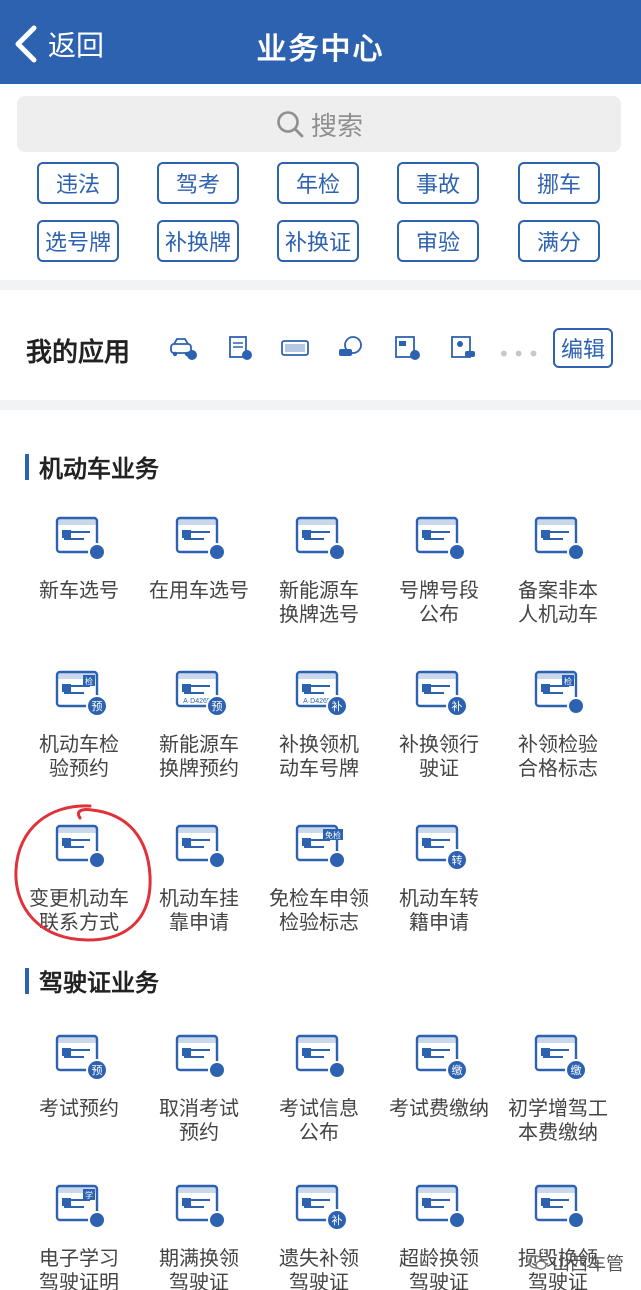 The width and height of the screenshot is (641, 1290). What do you see at coordinates (80, 846) in the screenshot?
I see `change-contact-icon` at bounding box center [80, 846].